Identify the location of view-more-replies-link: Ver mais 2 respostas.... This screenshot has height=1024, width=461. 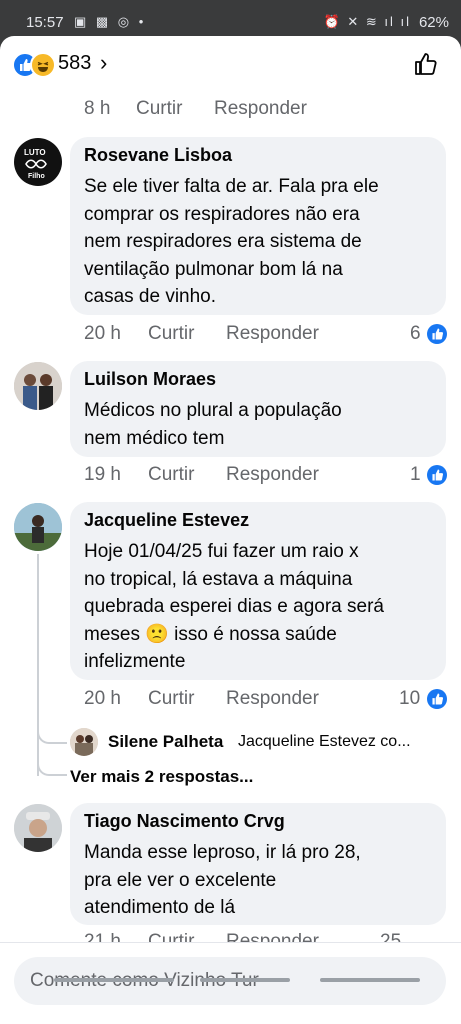
(161, 777).